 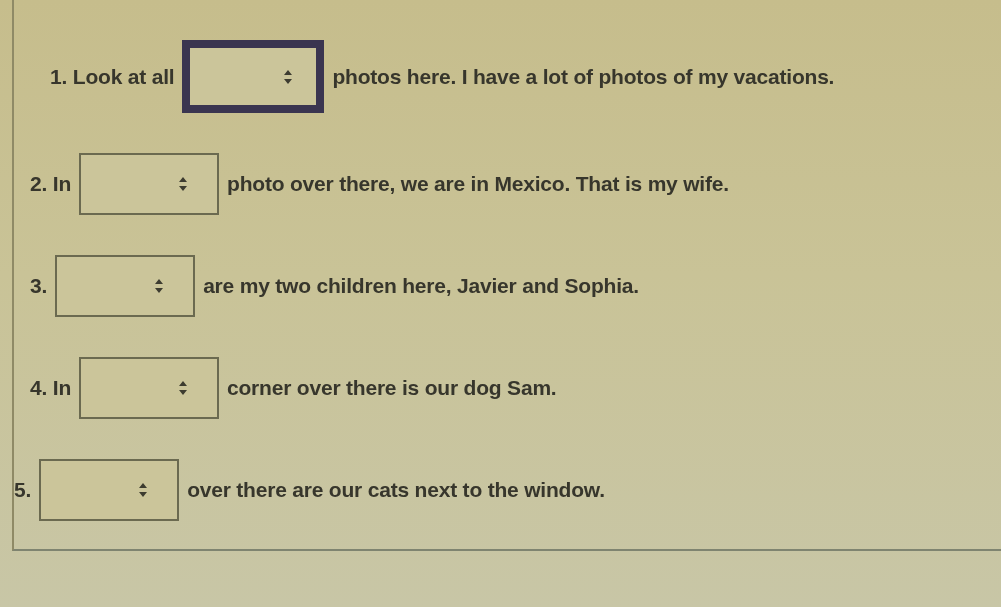 I want to click on question-text: corner over there is our dog Sam., so click(x=392, y=388).